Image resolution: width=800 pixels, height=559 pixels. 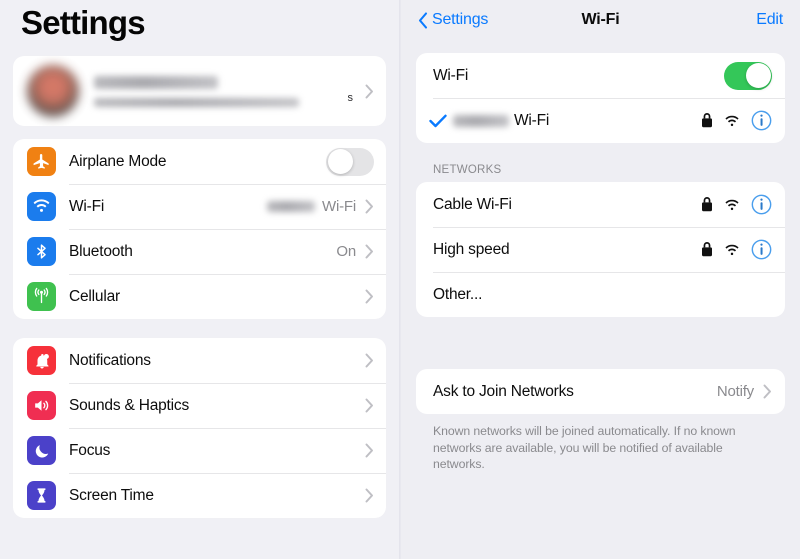 I want to click on airplane-mode-toggle, so click(x=350, y=161).